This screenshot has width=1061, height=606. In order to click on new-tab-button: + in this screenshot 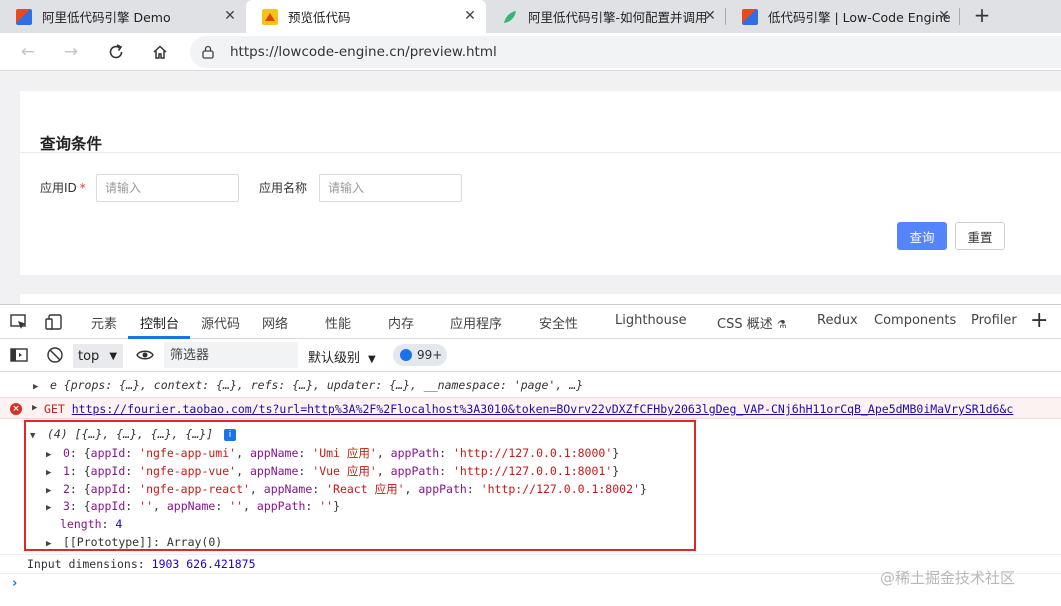, I will do `click(982, 16)`.